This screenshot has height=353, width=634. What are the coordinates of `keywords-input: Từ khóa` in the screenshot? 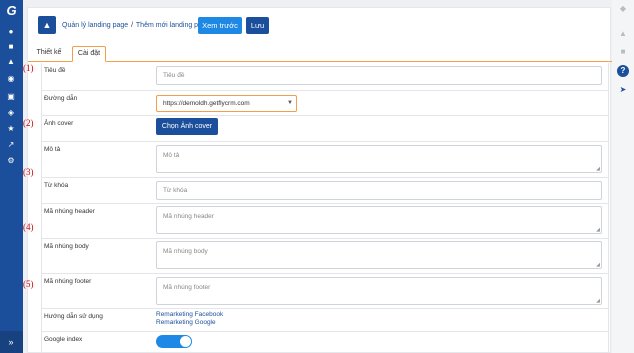 It's located at (379, 190).